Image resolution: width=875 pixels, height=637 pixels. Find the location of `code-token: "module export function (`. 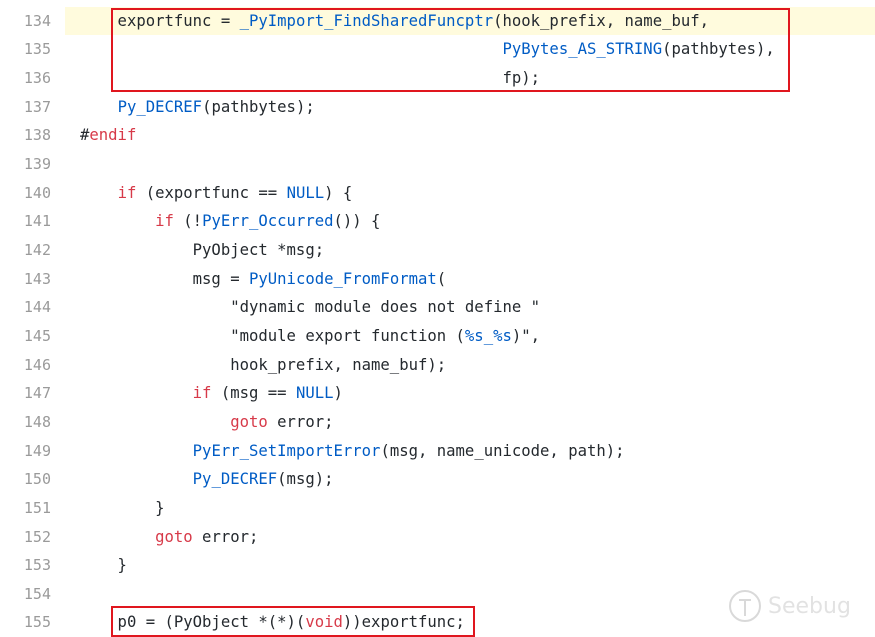

code-token: "module export function ( is located at coordinates (272, 335).